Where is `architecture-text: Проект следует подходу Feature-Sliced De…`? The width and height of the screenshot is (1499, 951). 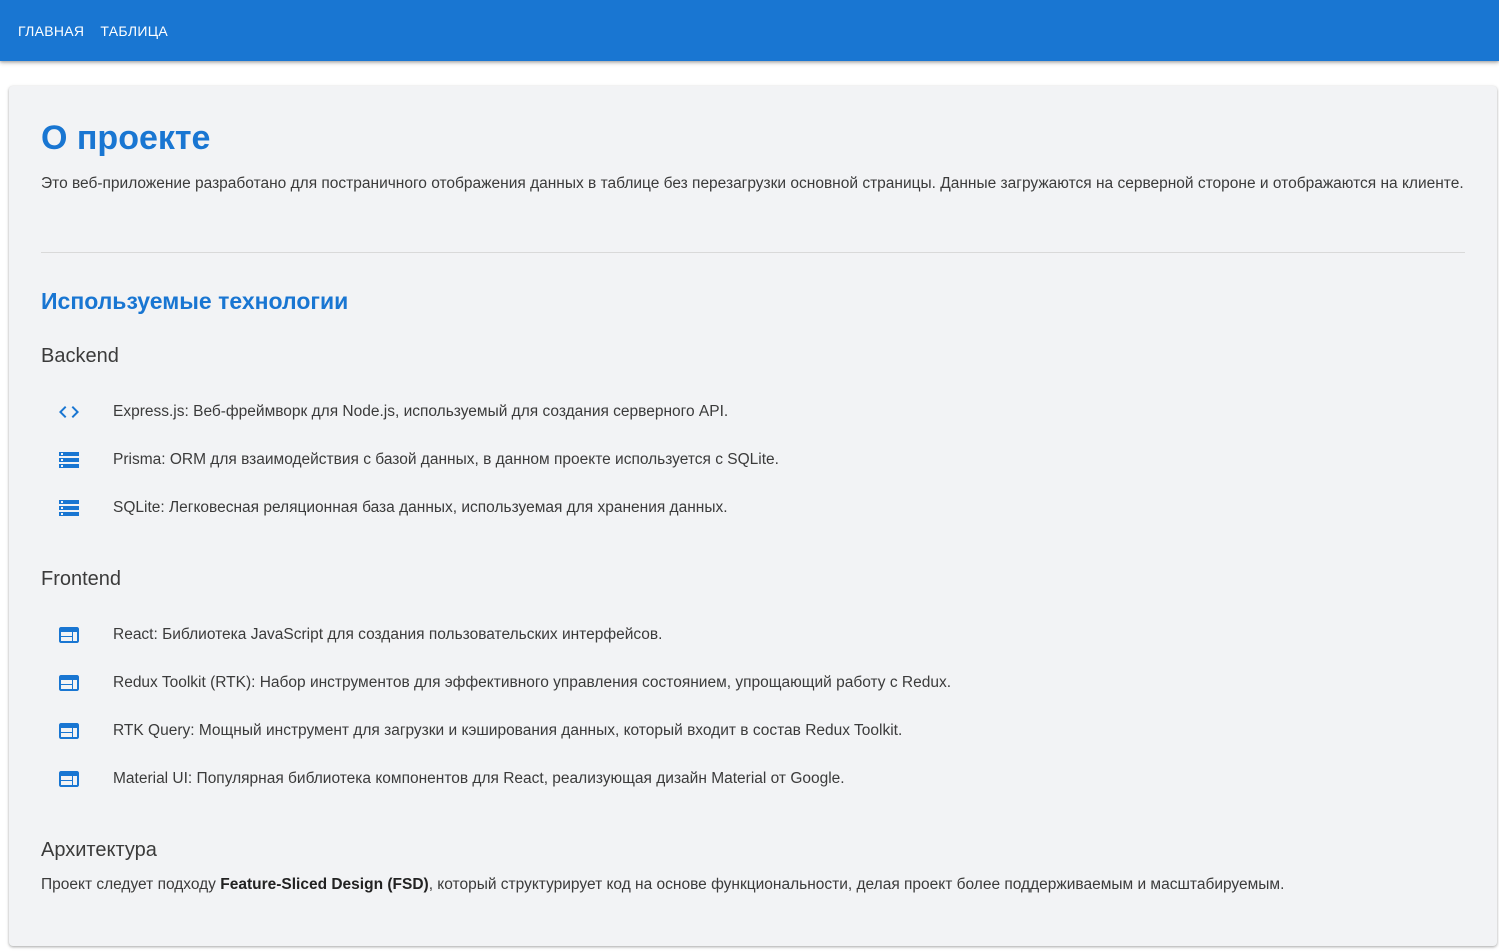
architecture-text: Проект следует подходу Feature-Sliced De… is located at coordinates (662, 885).